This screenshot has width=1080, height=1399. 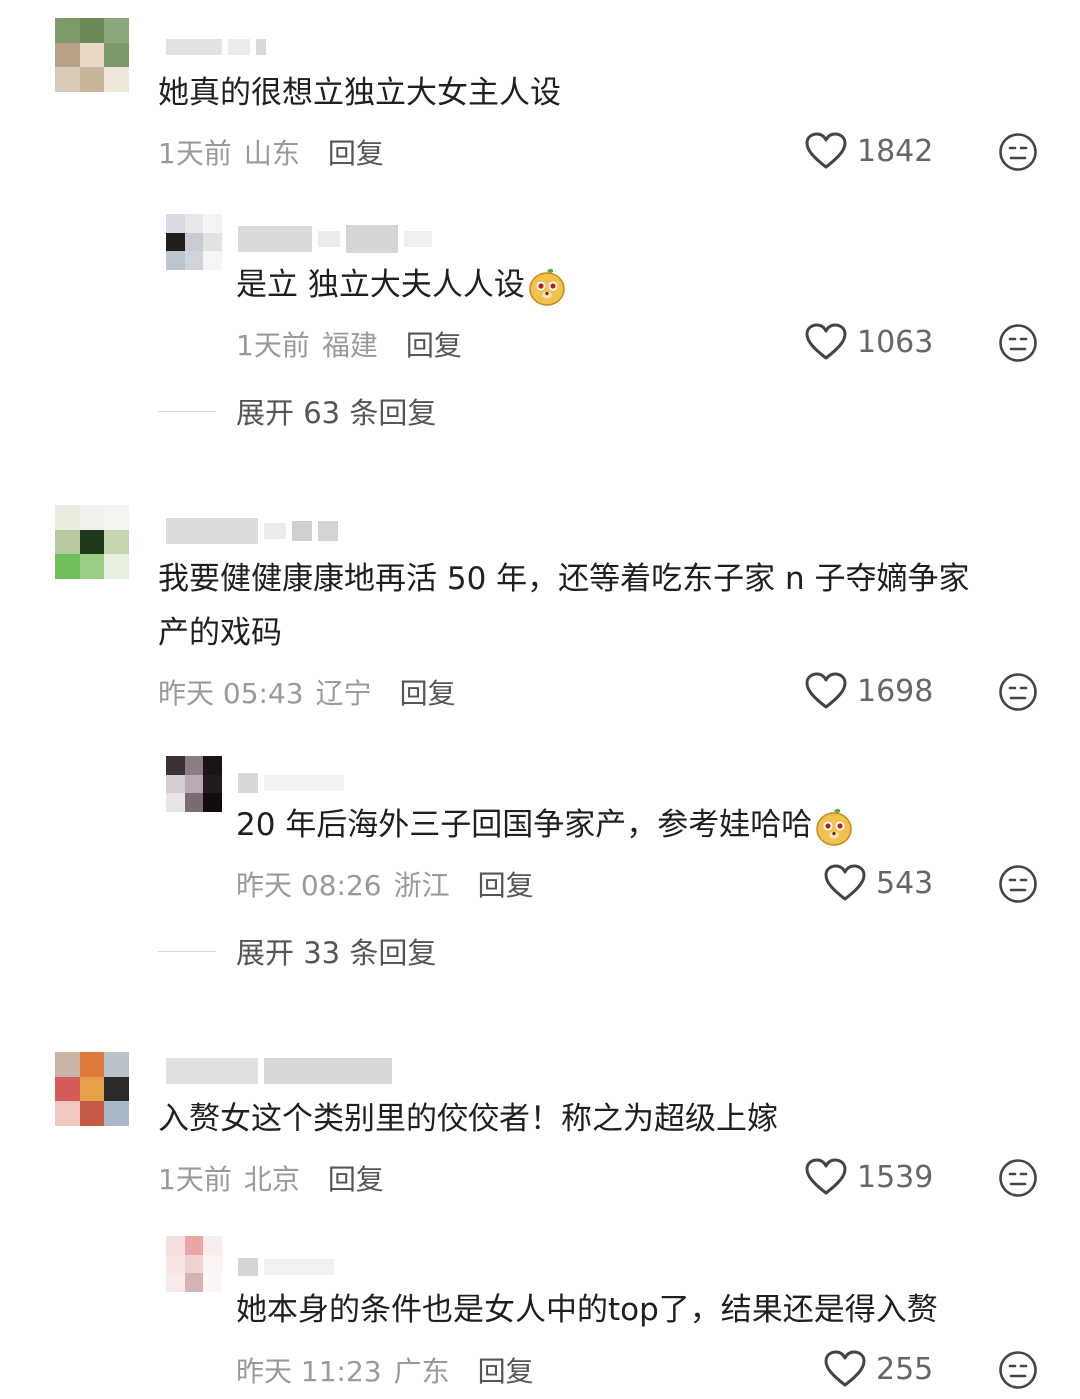 What do you see at coordinates (468, 1119) in the screenshot?
I see `comment-text: 入赘女这个类别里的佼佼者！称之为超级上嫁` at bounding box center [468, 1119].